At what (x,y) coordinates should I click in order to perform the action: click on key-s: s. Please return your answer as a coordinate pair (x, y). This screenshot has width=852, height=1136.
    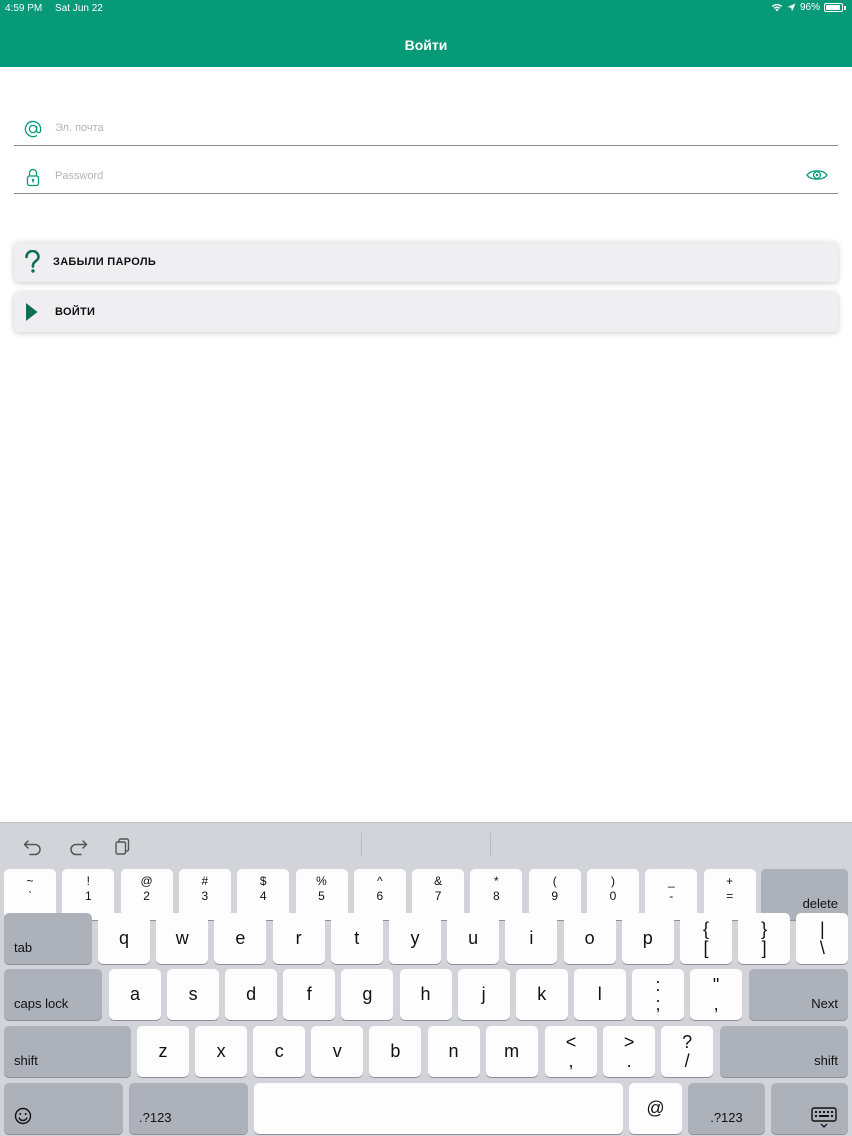
    Looking at the image, I should click on (193, 994).